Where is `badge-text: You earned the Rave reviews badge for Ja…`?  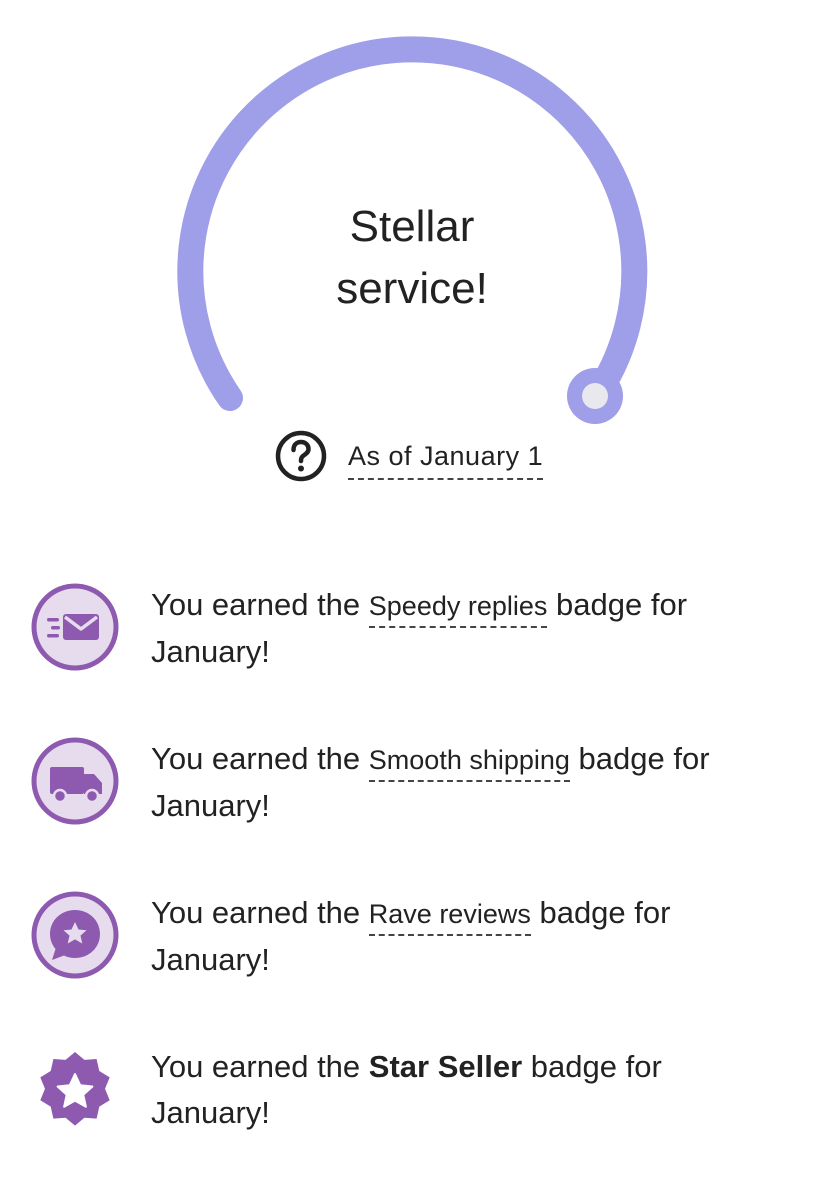
badge-text: You earned the Rave reviews badge for Ja… is located at coordinates (461, 936).